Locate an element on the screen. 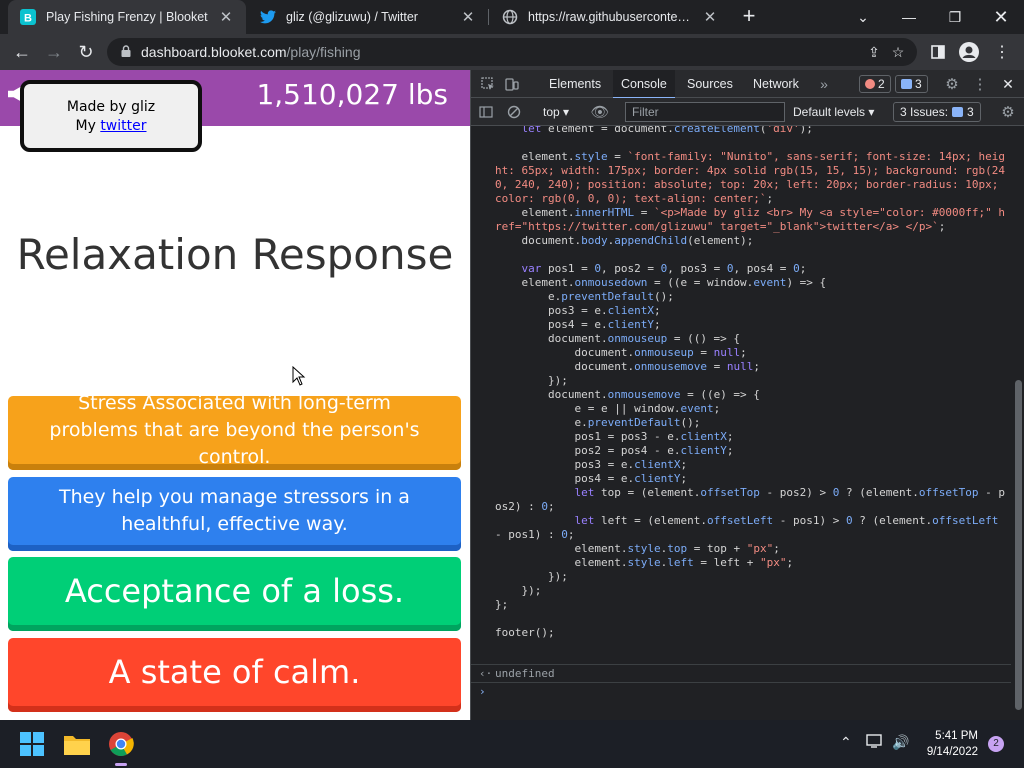  error-count: 2 is located at coordinates (881, 84).